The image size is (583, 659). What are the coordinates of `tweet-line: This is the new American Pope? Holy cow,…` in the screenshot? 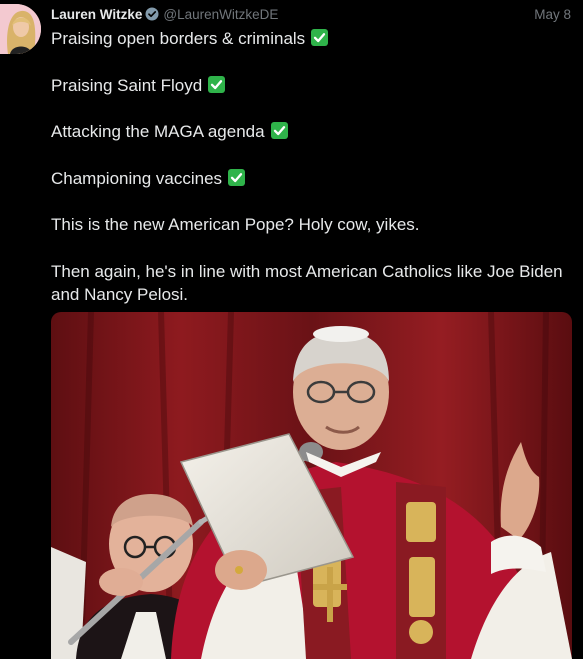 It's located at (235, 225).